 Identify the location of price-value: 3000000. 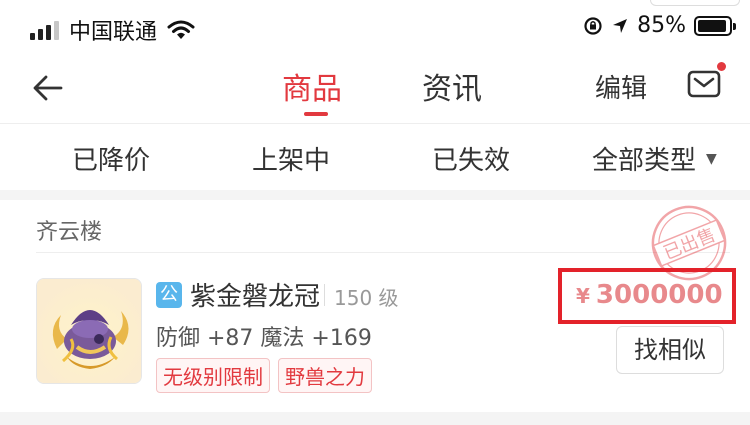
(659, 295).